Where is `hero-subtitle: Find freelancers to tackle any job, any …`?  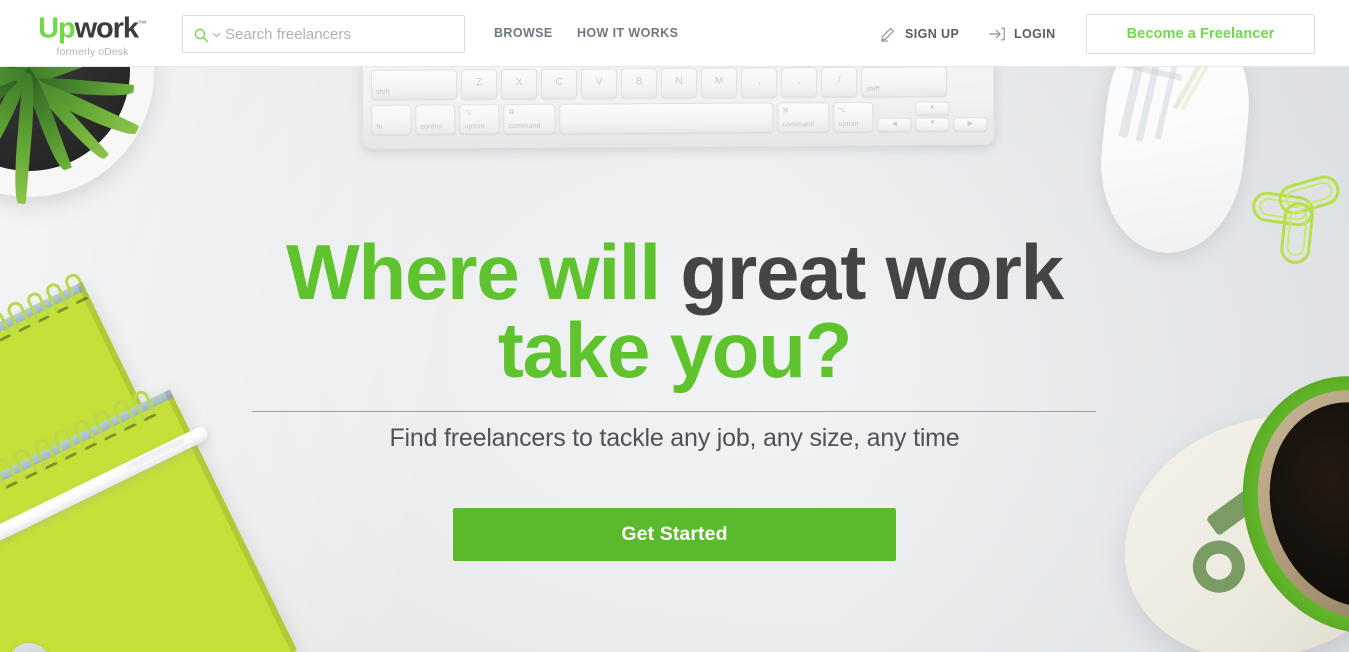 hero-subtitle: Find freelancers to tackle any job, any … is located at coordinates (674, 438).